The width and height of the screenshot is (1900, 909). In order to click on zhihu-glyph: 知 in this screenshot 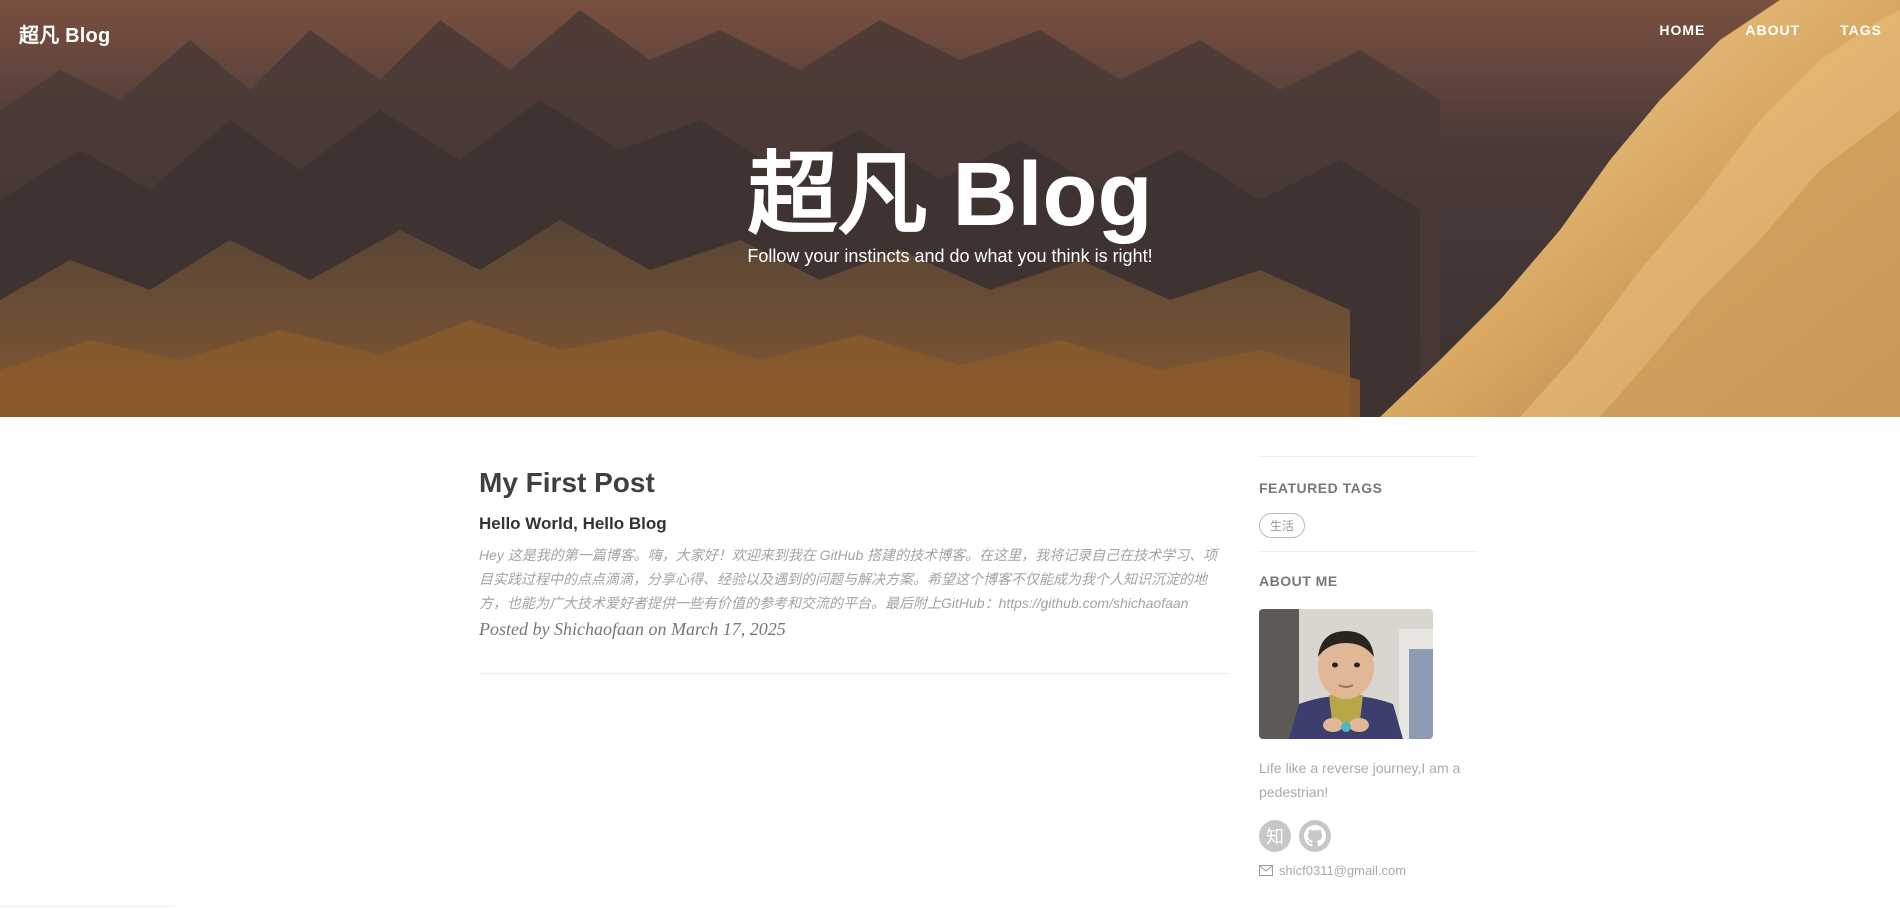, I will do `click(1275, 837)`.